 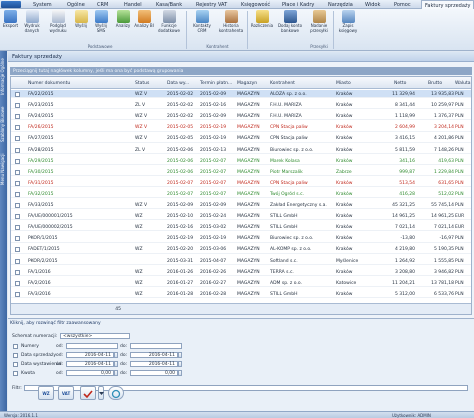 What do you see at coordinates (154, 373) in the screenshot?
I see `amount-to-input: 0,00` at bounding box center [154, 373].